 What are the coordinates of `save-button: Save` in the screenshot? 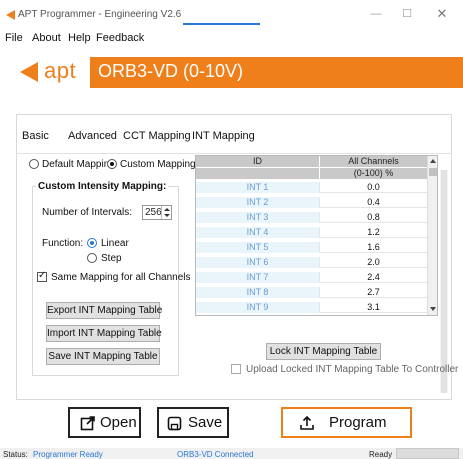 It's located at (193, 422).